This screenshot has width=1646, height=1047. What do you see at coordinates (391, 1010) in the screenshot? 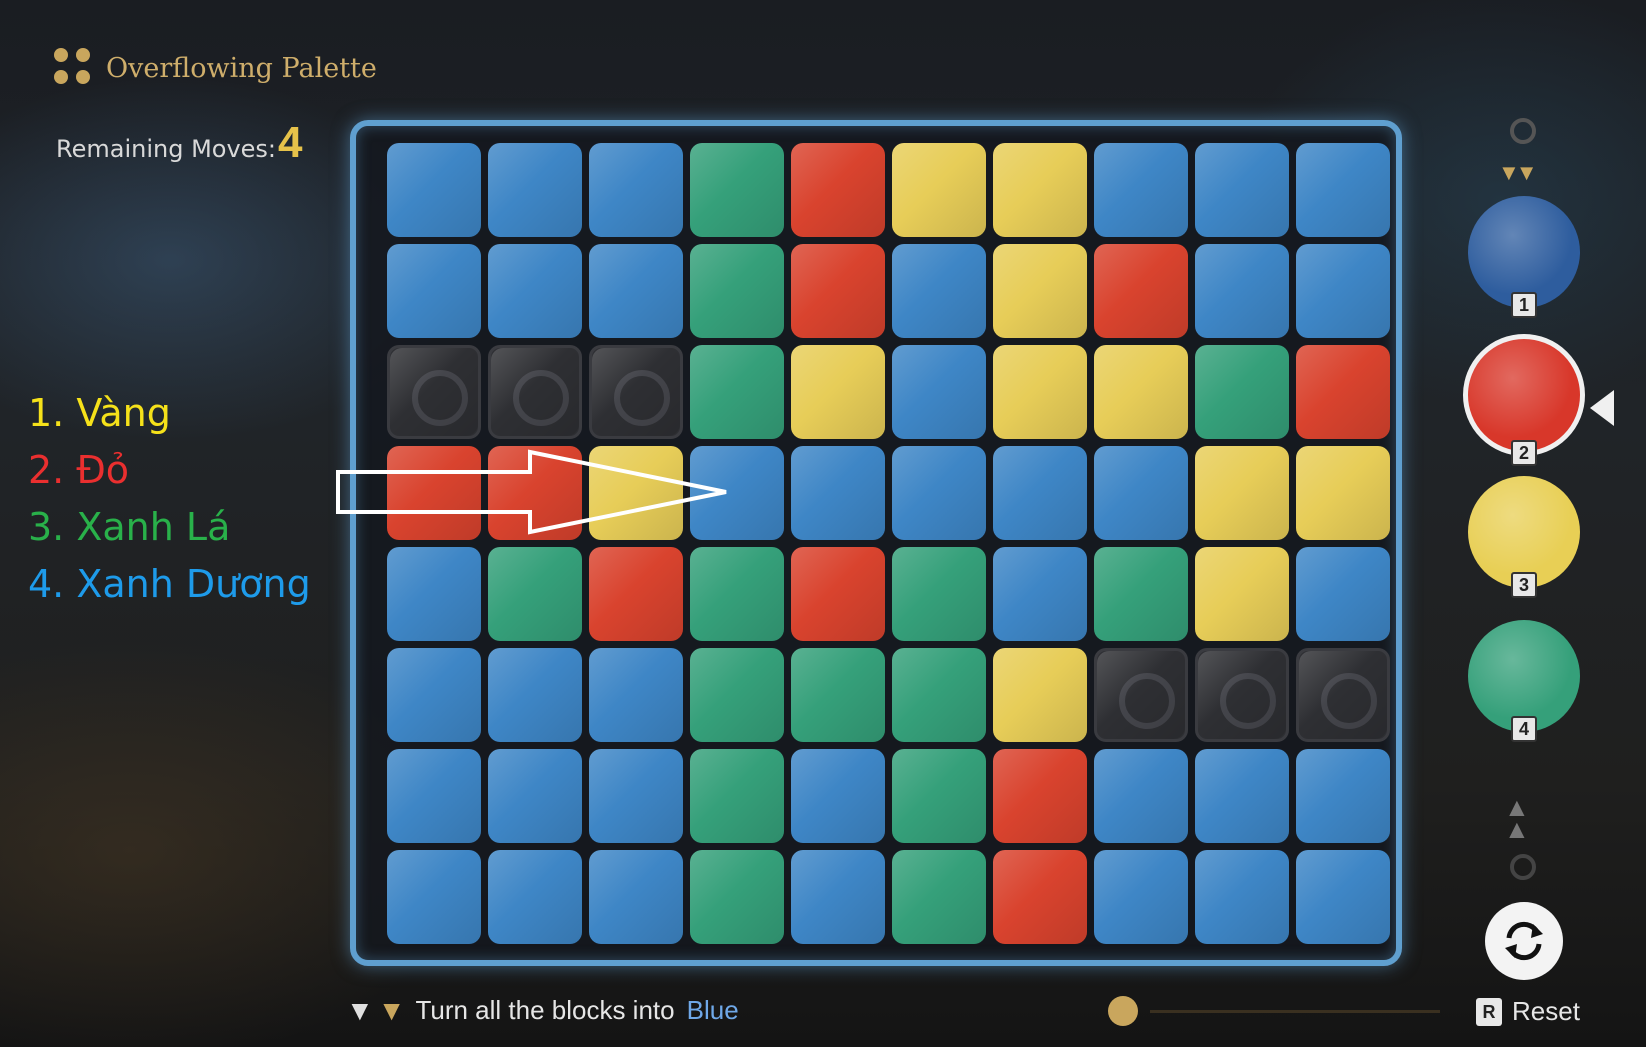
I see `double-triangle-gold-icon: ▼` at bounding box center [391, 1010].